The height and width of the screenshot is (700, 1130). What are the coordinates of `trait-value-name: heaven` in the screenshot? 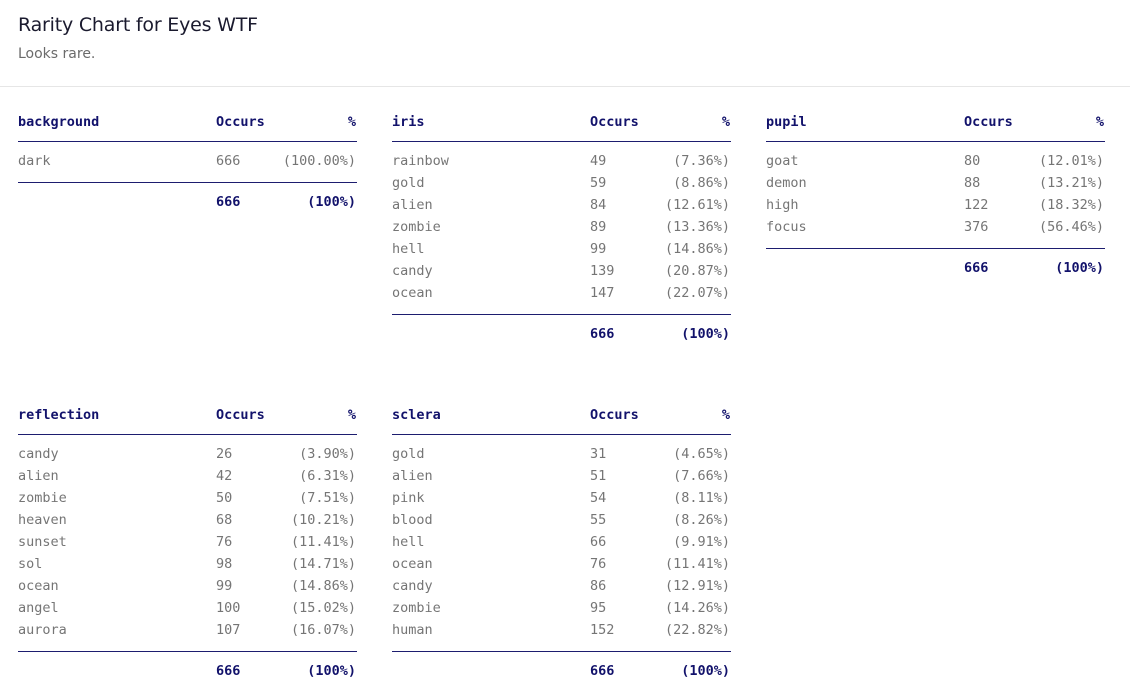 It's located at (42, 520).